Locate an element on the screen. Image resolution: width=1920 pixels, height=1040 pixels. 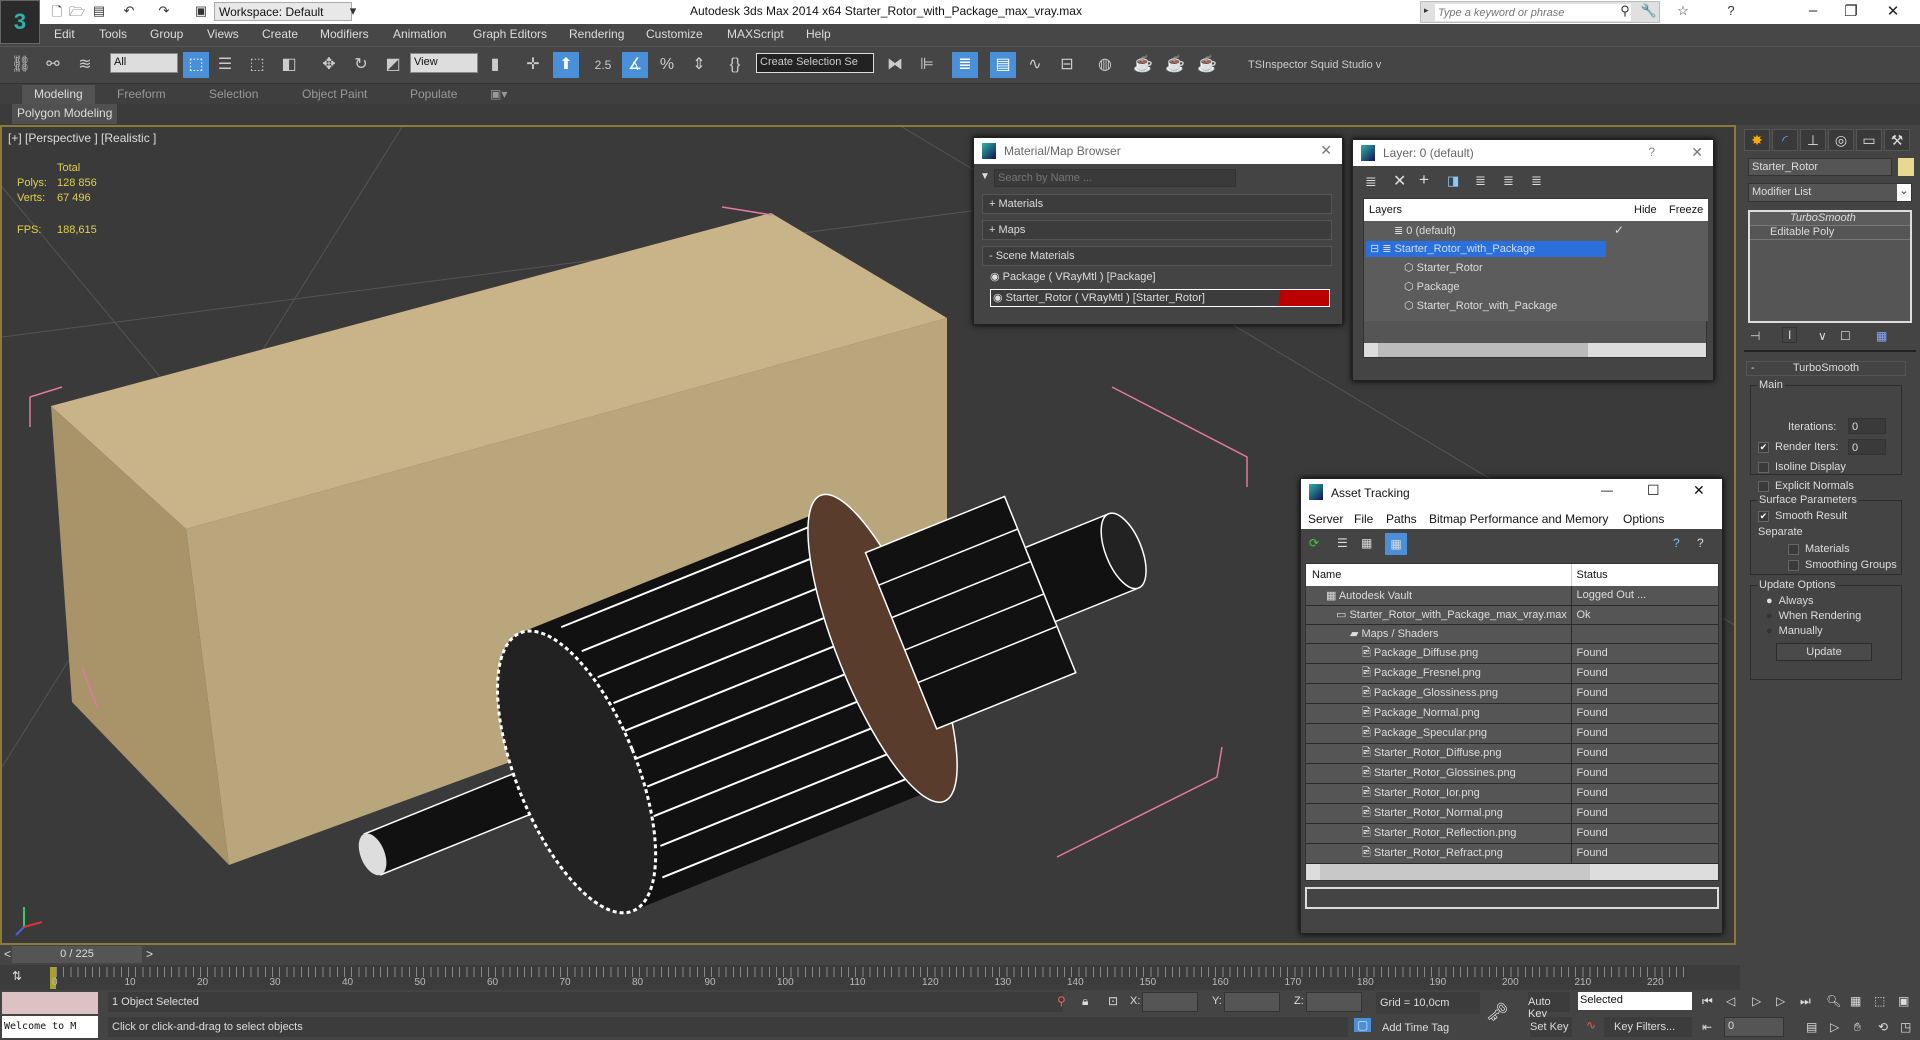
restore-button: ❐ is located at coordinates (1851, 11).